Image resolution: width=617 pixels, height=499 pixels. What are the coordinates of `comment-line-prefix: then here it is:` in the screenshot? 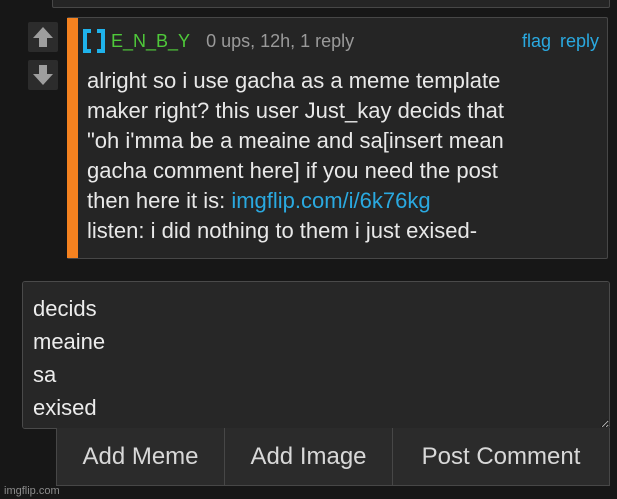 It's located at (159, 200).